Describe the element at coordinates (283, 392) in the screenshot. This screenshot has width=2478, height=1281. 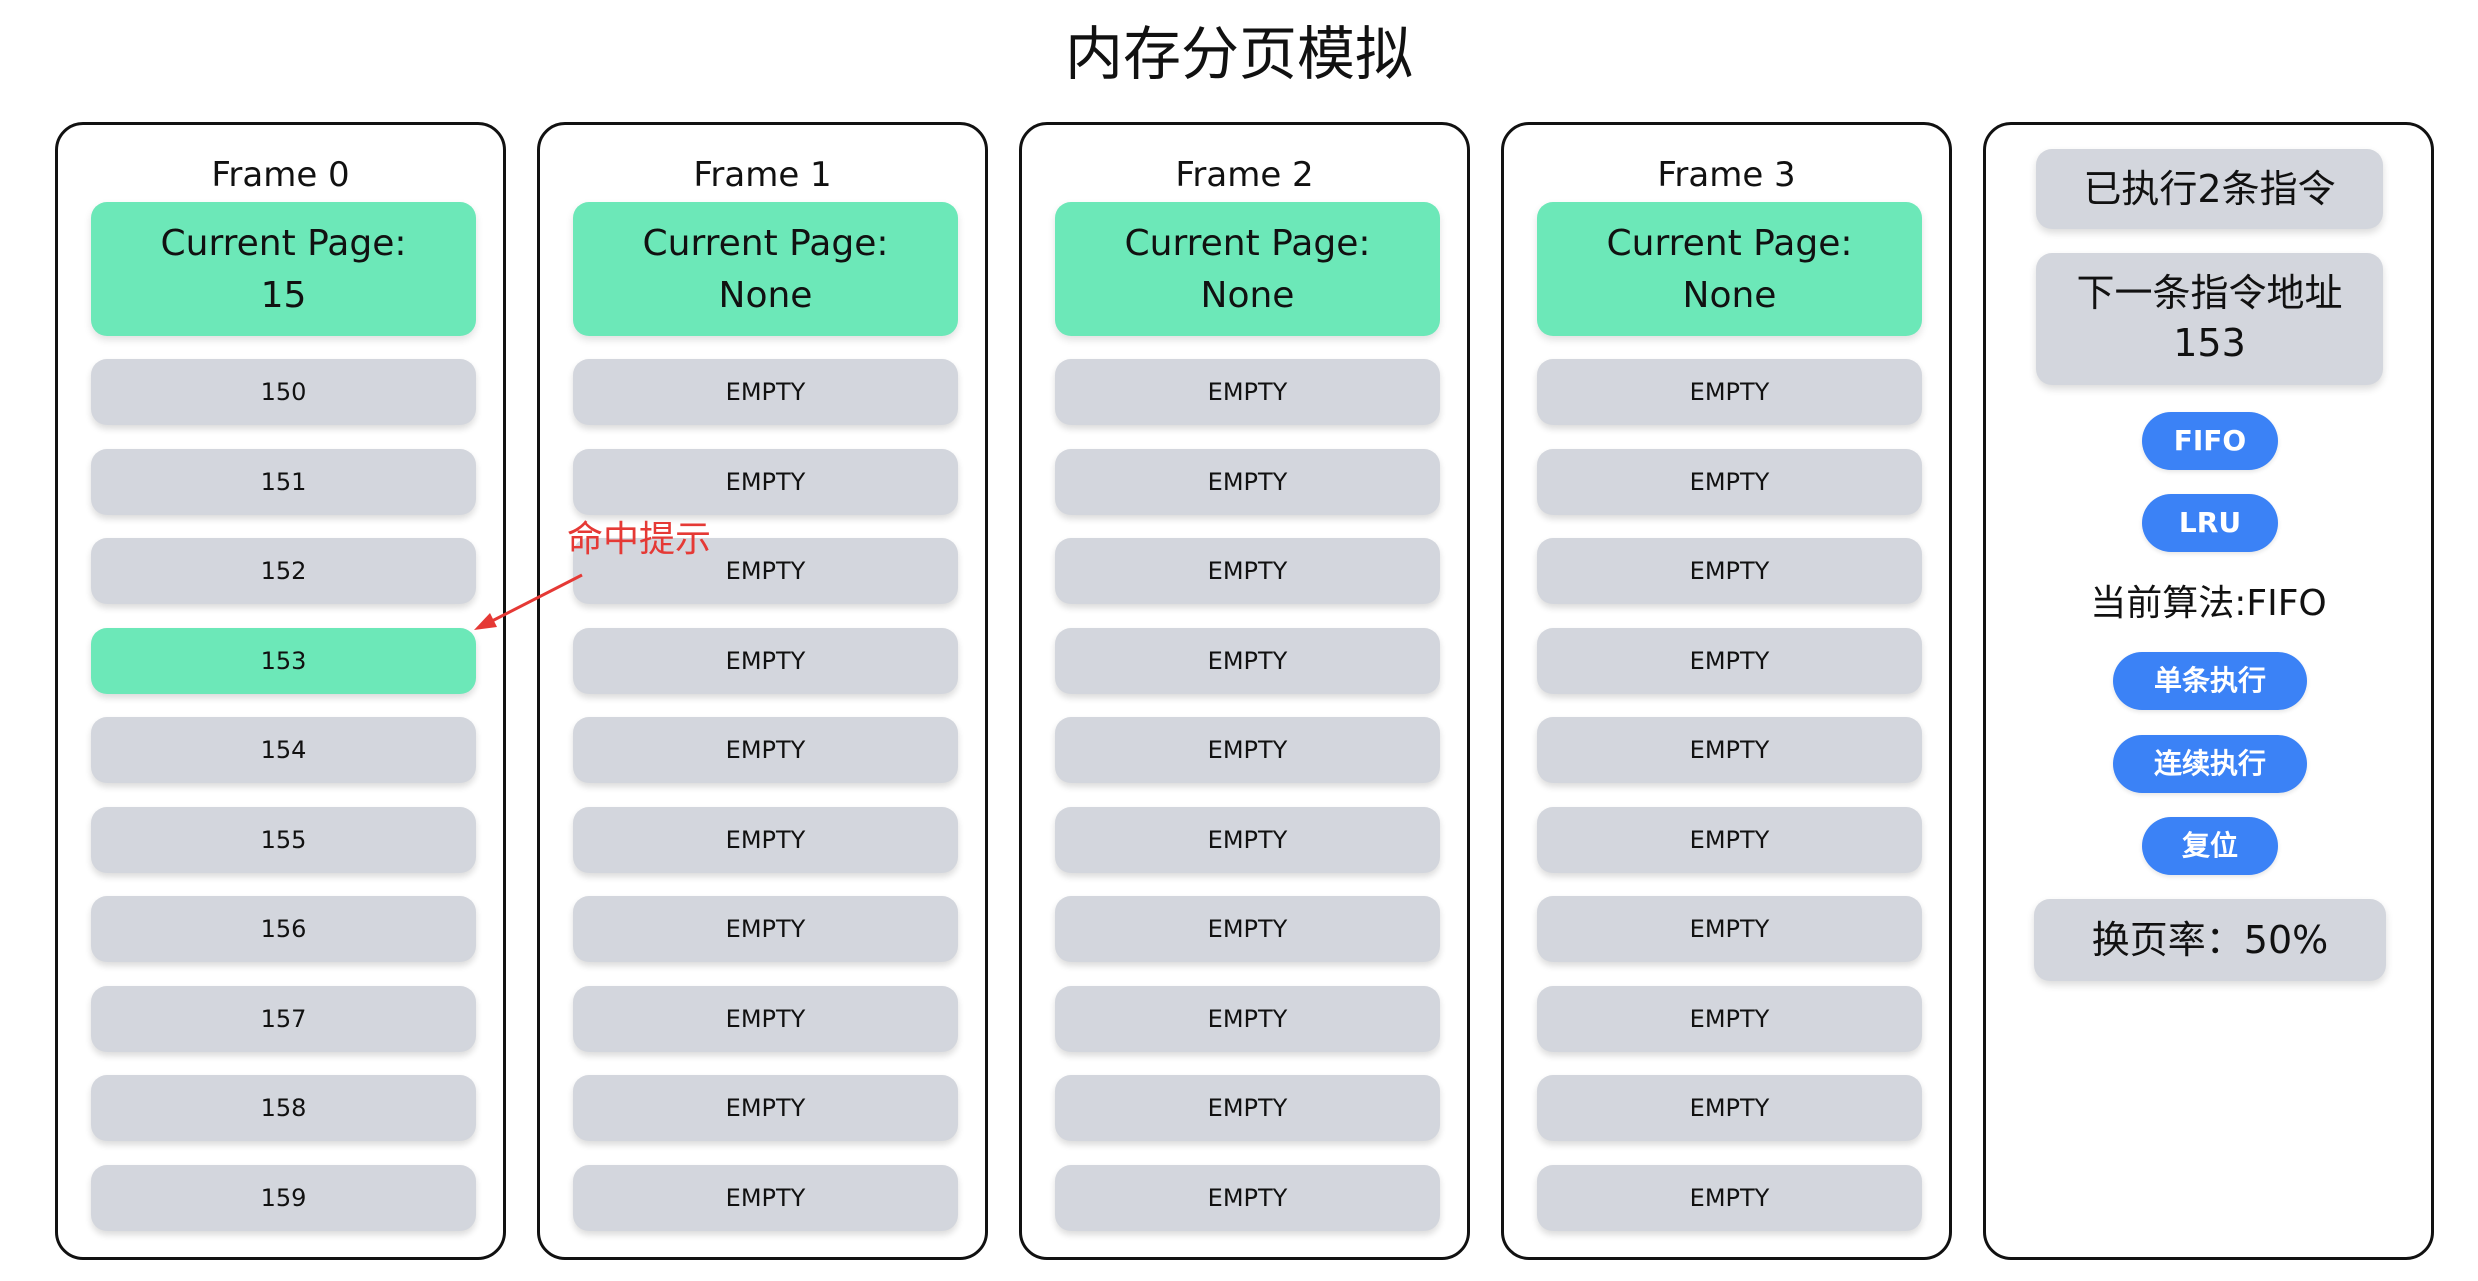
I see `page-slot: 150` at that location.